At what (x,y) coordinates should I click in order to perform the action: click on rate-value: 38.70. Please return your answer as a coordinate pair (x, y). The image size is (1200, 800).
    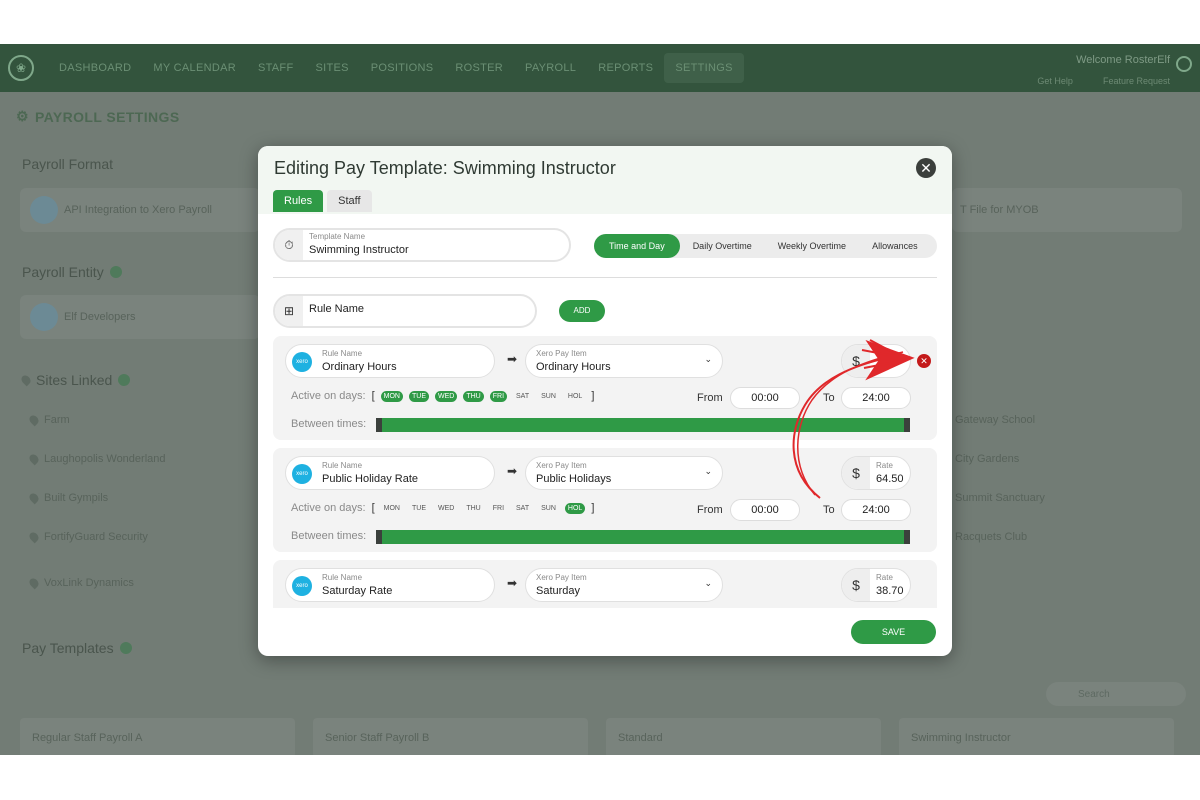
    Looking at the image, I should click on (890, 591).